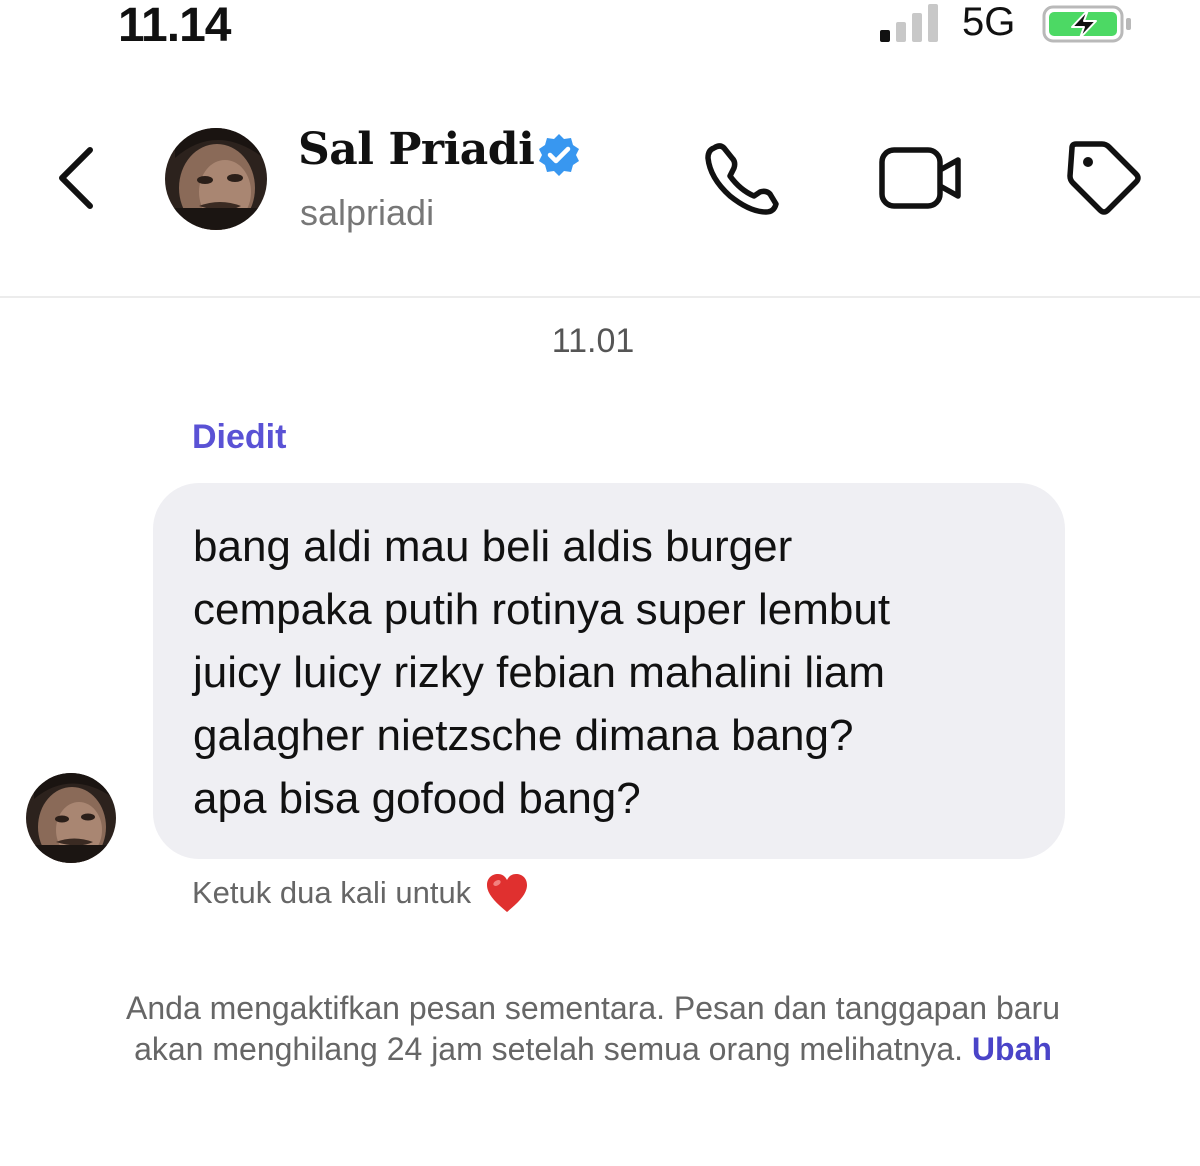  Describe the element at coordinates (507, 893) in the screenshot. I see `heart-icon` at that location.